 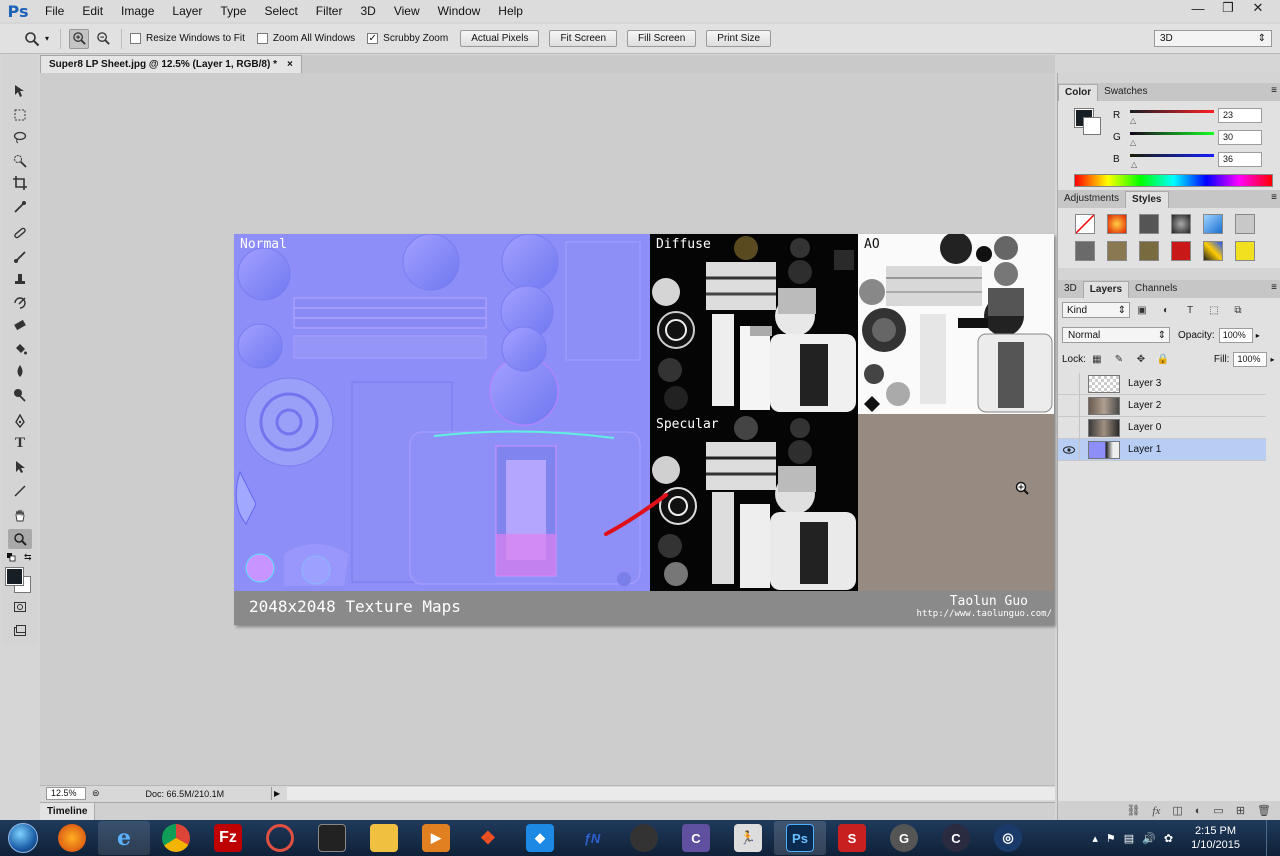 I want to click on lock-pixels-icon: ✎, so click(x=1119, y=359).